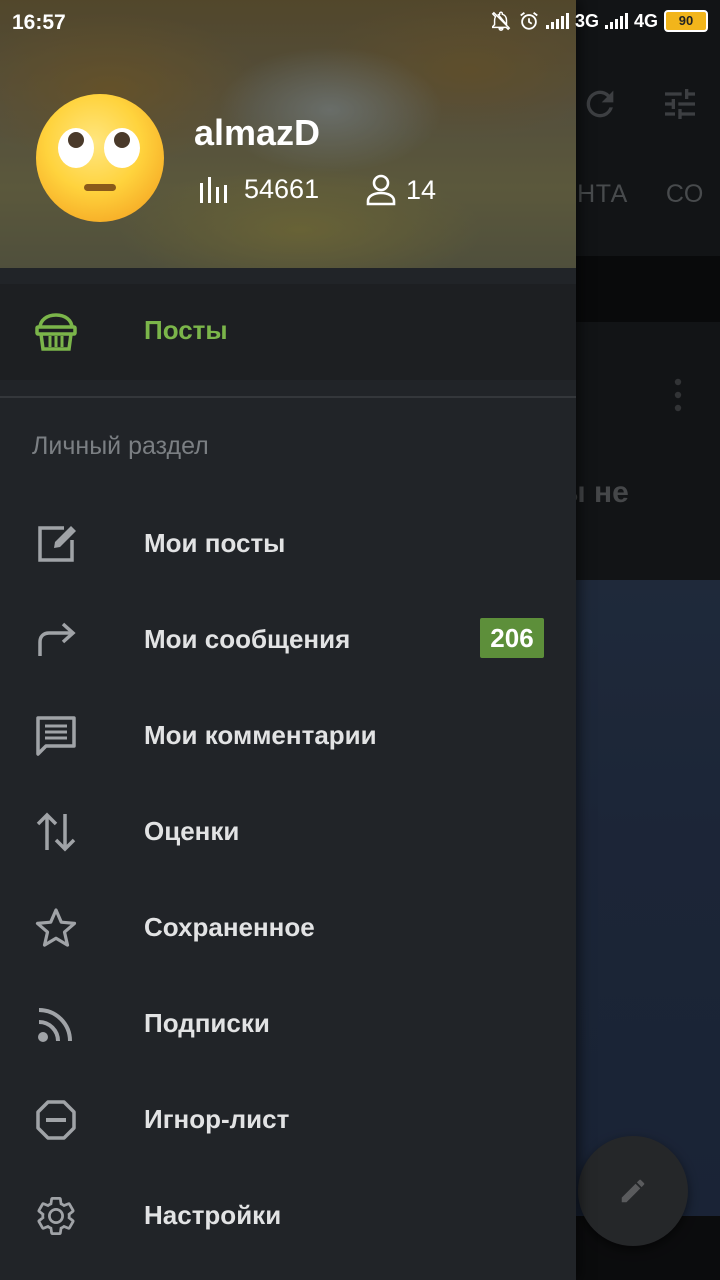 The height and width of the screenshot is (1280, 720). Describe the element at coordinates (186, 330) in the screenshot. I see `menu-item-label: Посты` at that location.